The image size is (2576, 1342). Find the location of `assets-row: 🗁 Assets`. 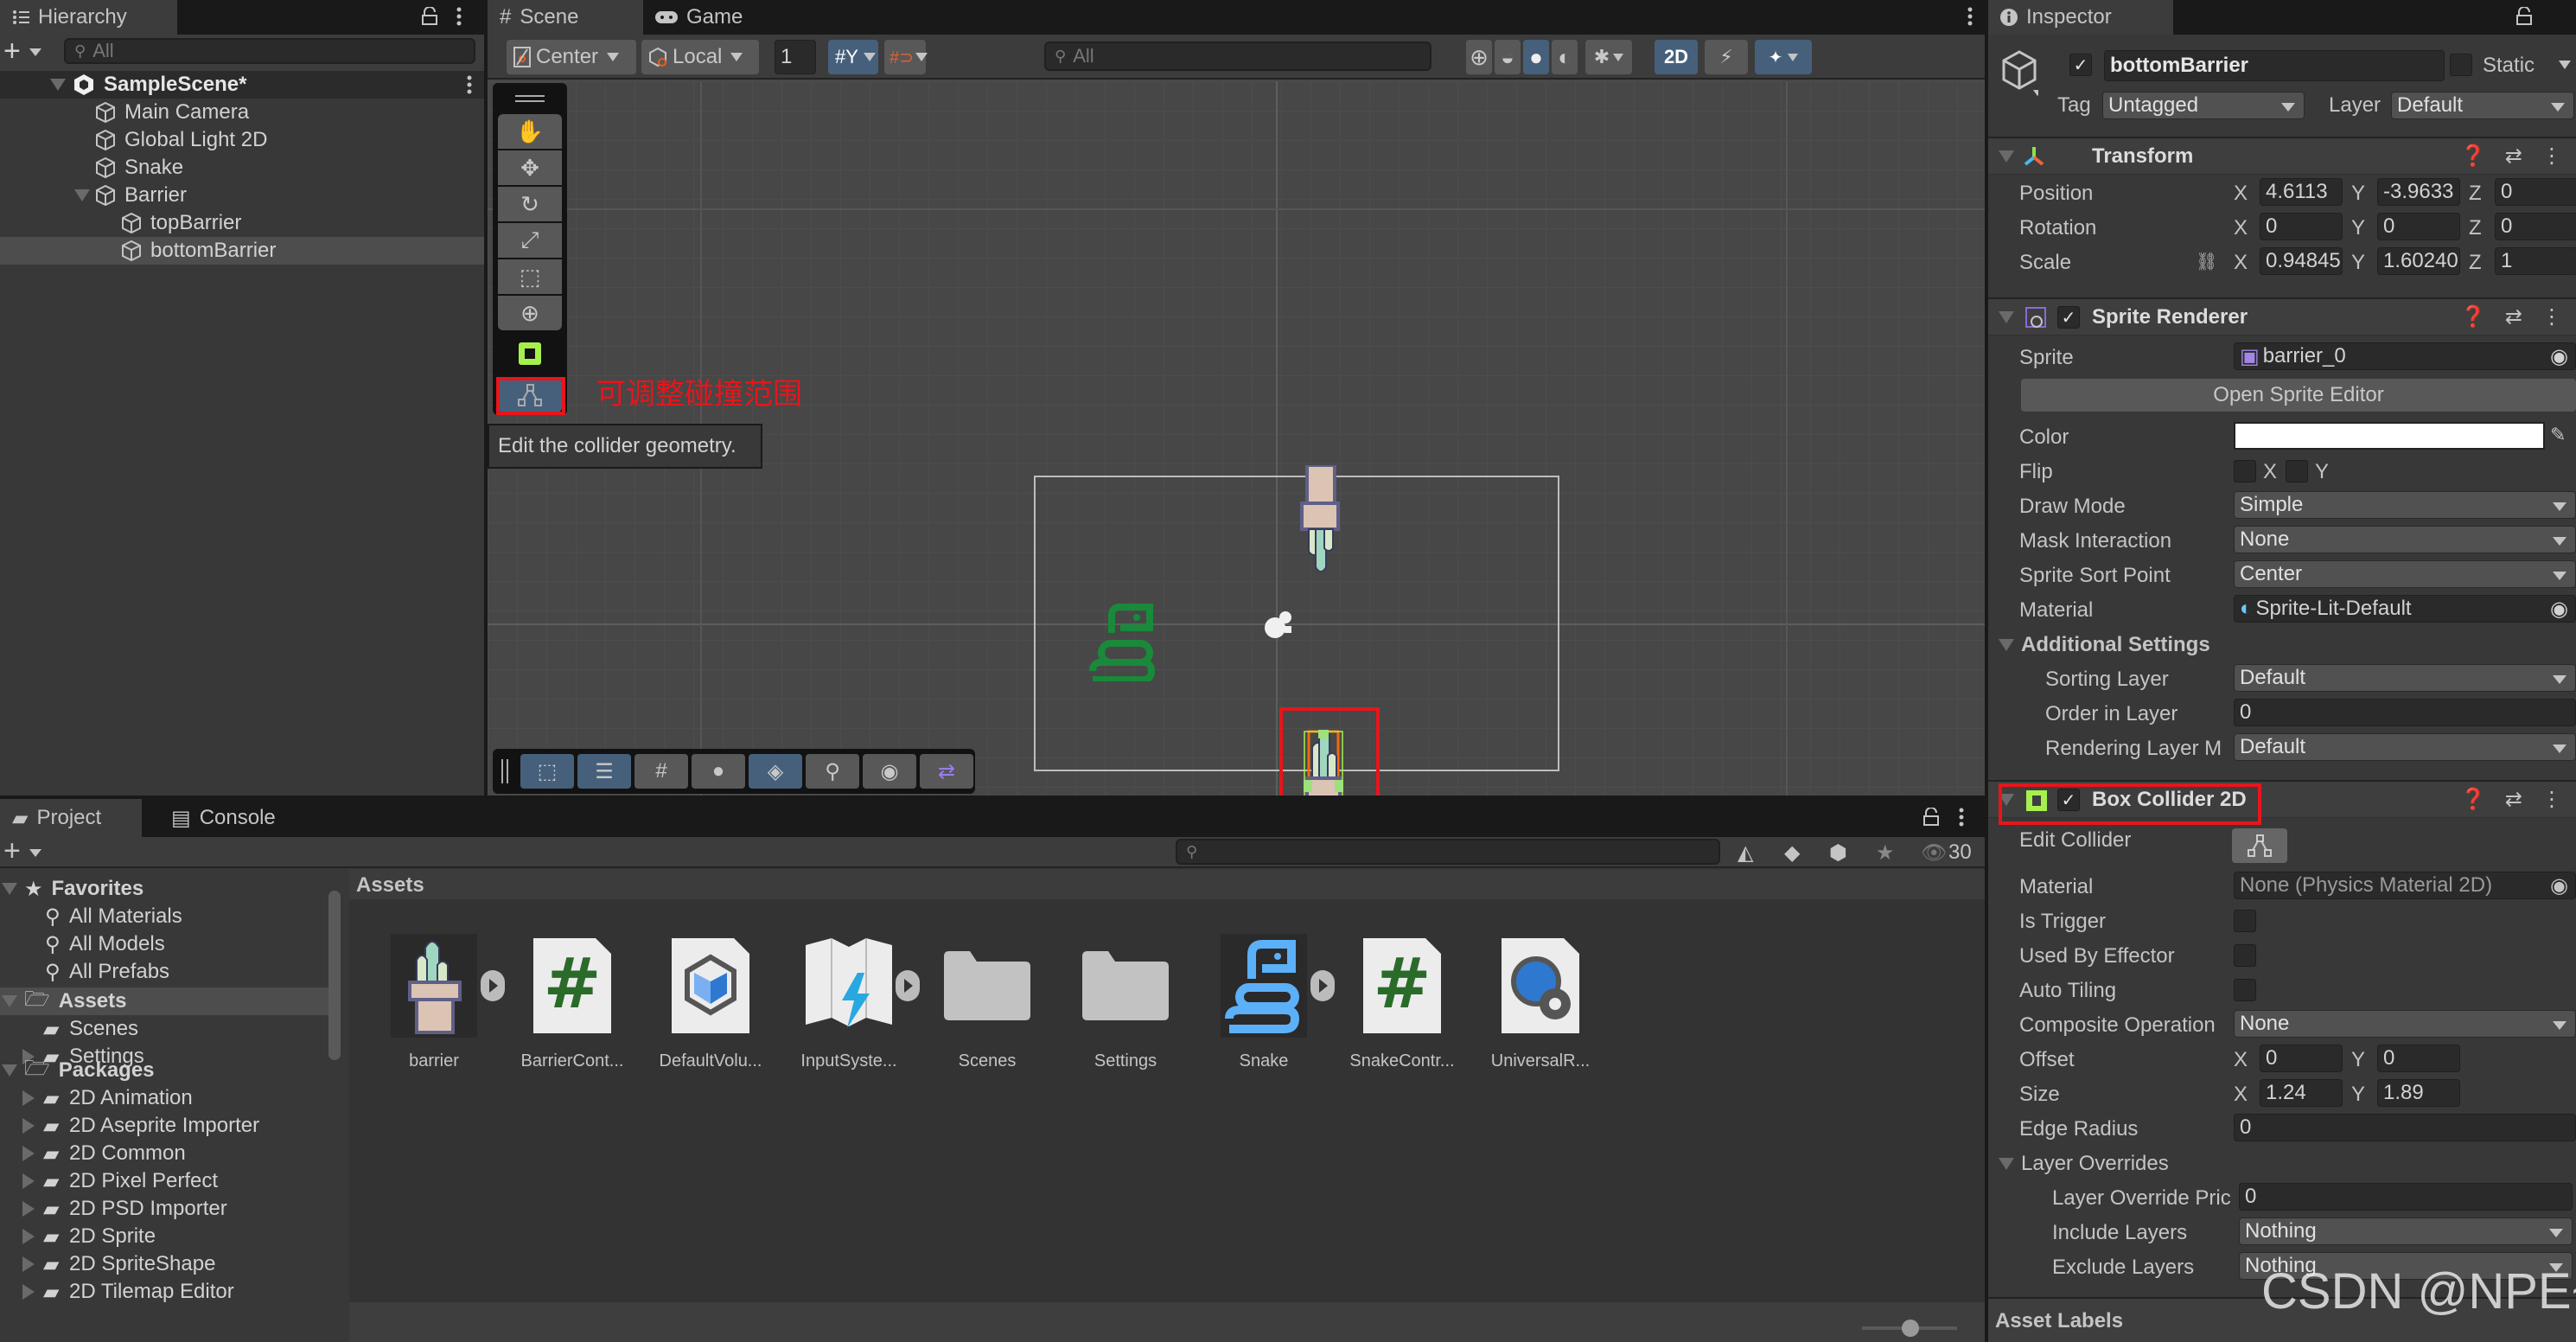

assets-row: 🗁 Assets is located at coordinates (164, 1001).